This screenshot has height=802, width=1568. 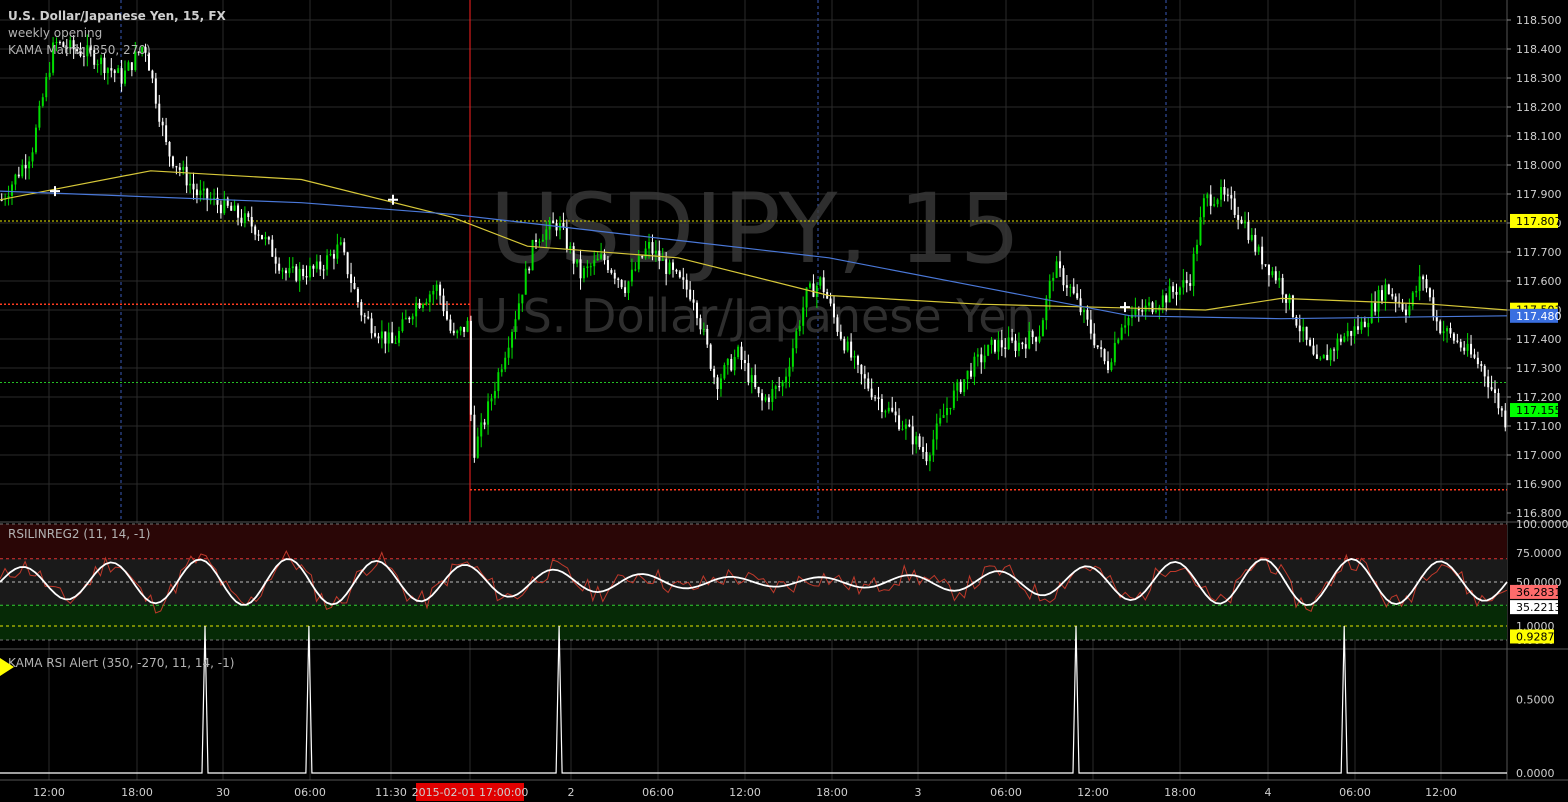 What do you see at coordinates (79, 534) in the screenshot?
I see `rsi-panel-label: RSILINREG2 (11, 14, -1)` at bounding box center [79, 534].